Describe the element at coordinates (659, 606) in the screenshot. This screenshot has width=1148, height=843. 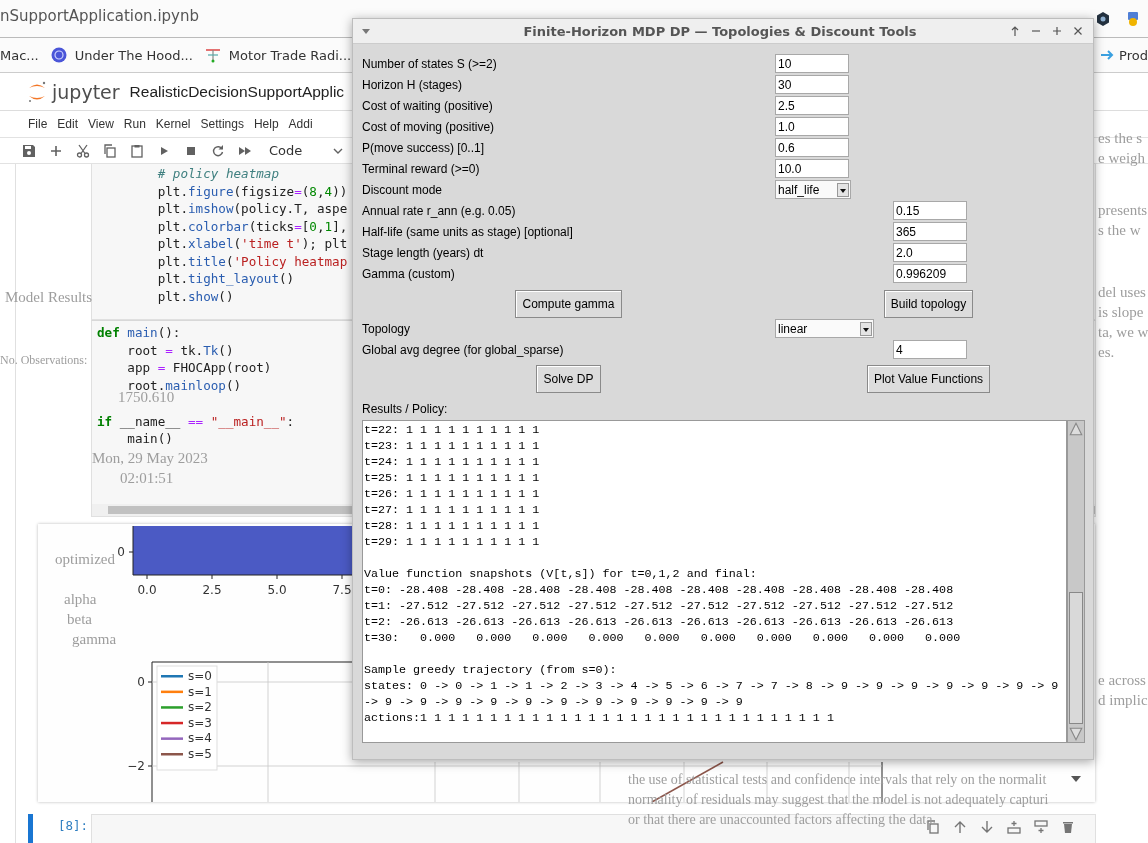
I see `result-line: t=1: -27.512 -27.512 -27.512 -27.512 -27.512 -27.512 -27.512 -27.512 -27.512 -27.512` at that location.